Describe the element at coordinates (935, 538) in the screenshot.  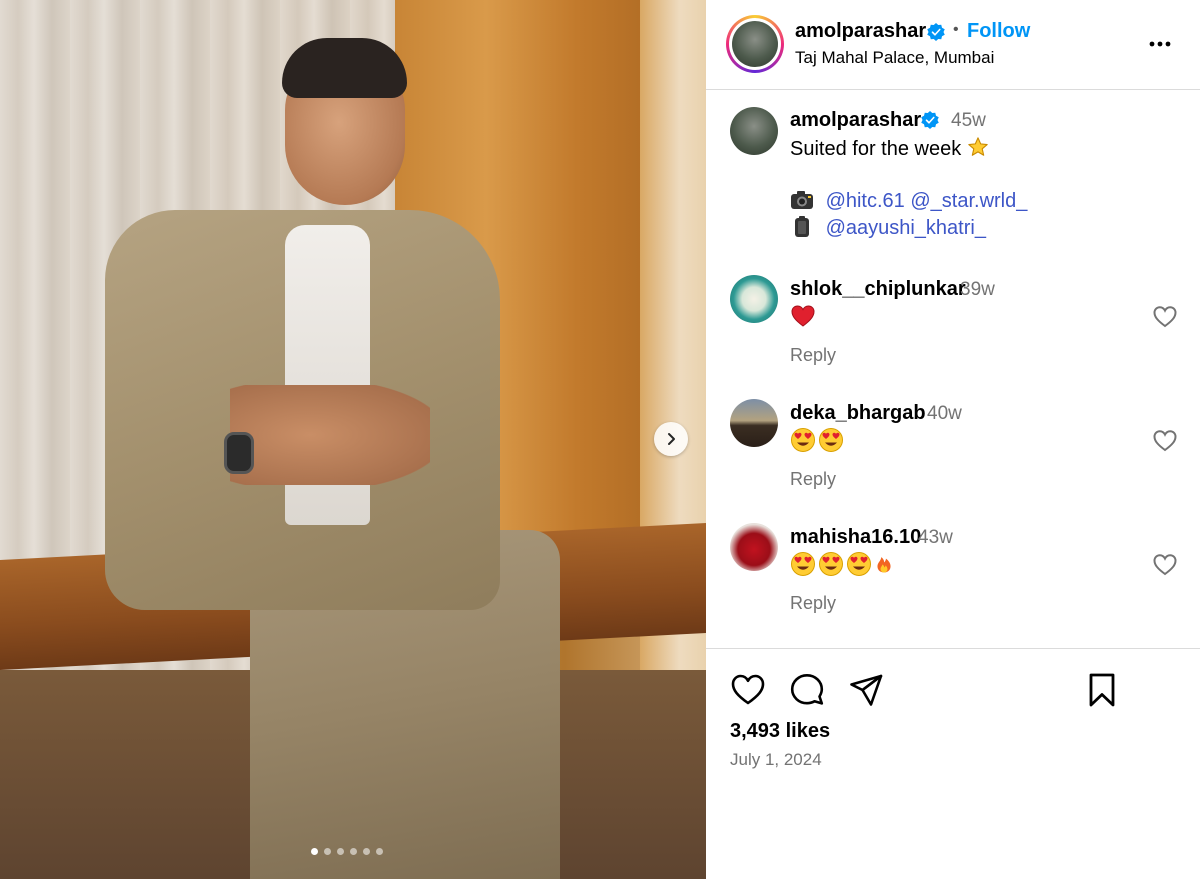
I see `comment-timestamp: 43w` at that location.